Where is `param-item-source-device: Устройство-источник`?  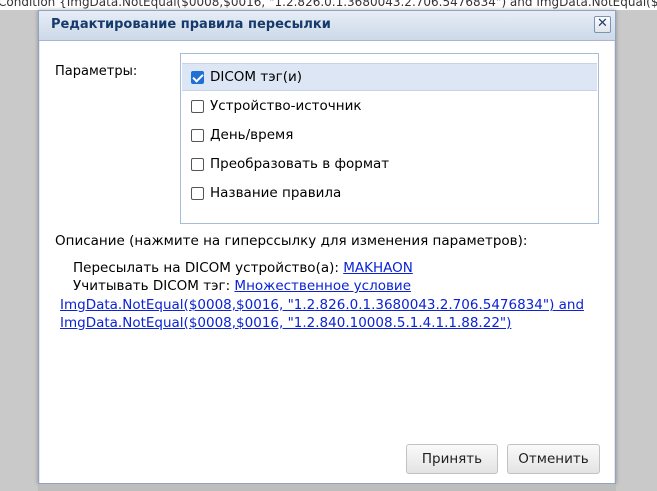
param-item-source-device: Устройство-источник is located at coordinates (389, 106).